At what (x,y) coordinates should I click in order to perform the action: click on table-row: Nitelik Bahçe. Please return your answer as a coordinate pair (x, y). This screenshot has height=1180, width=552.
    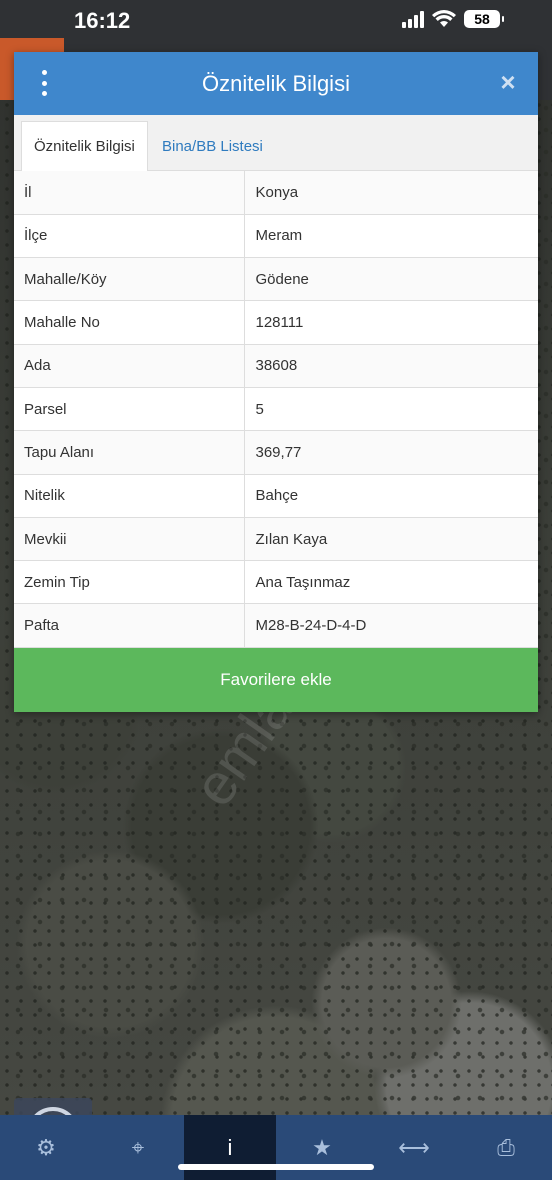
    Looking at the image, I should click on (276, 496).